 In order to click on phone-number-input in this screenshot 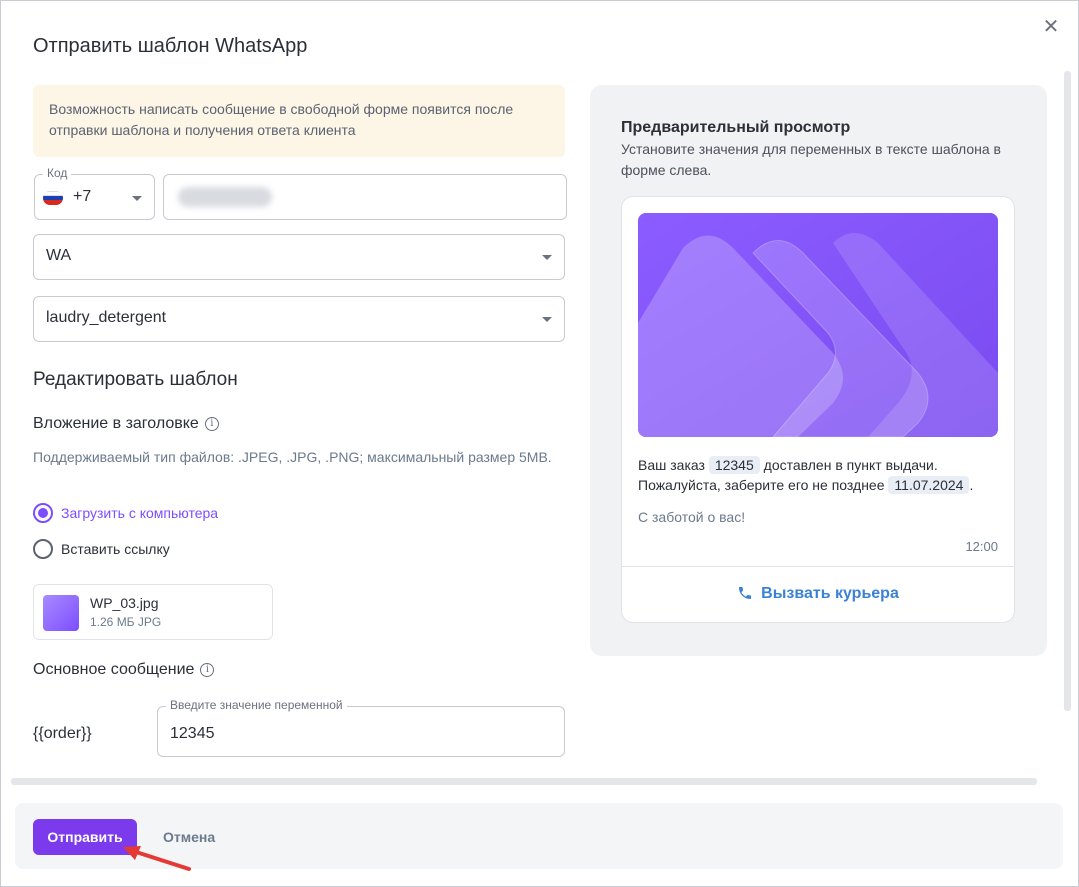, I will do `click(365, 197)`.